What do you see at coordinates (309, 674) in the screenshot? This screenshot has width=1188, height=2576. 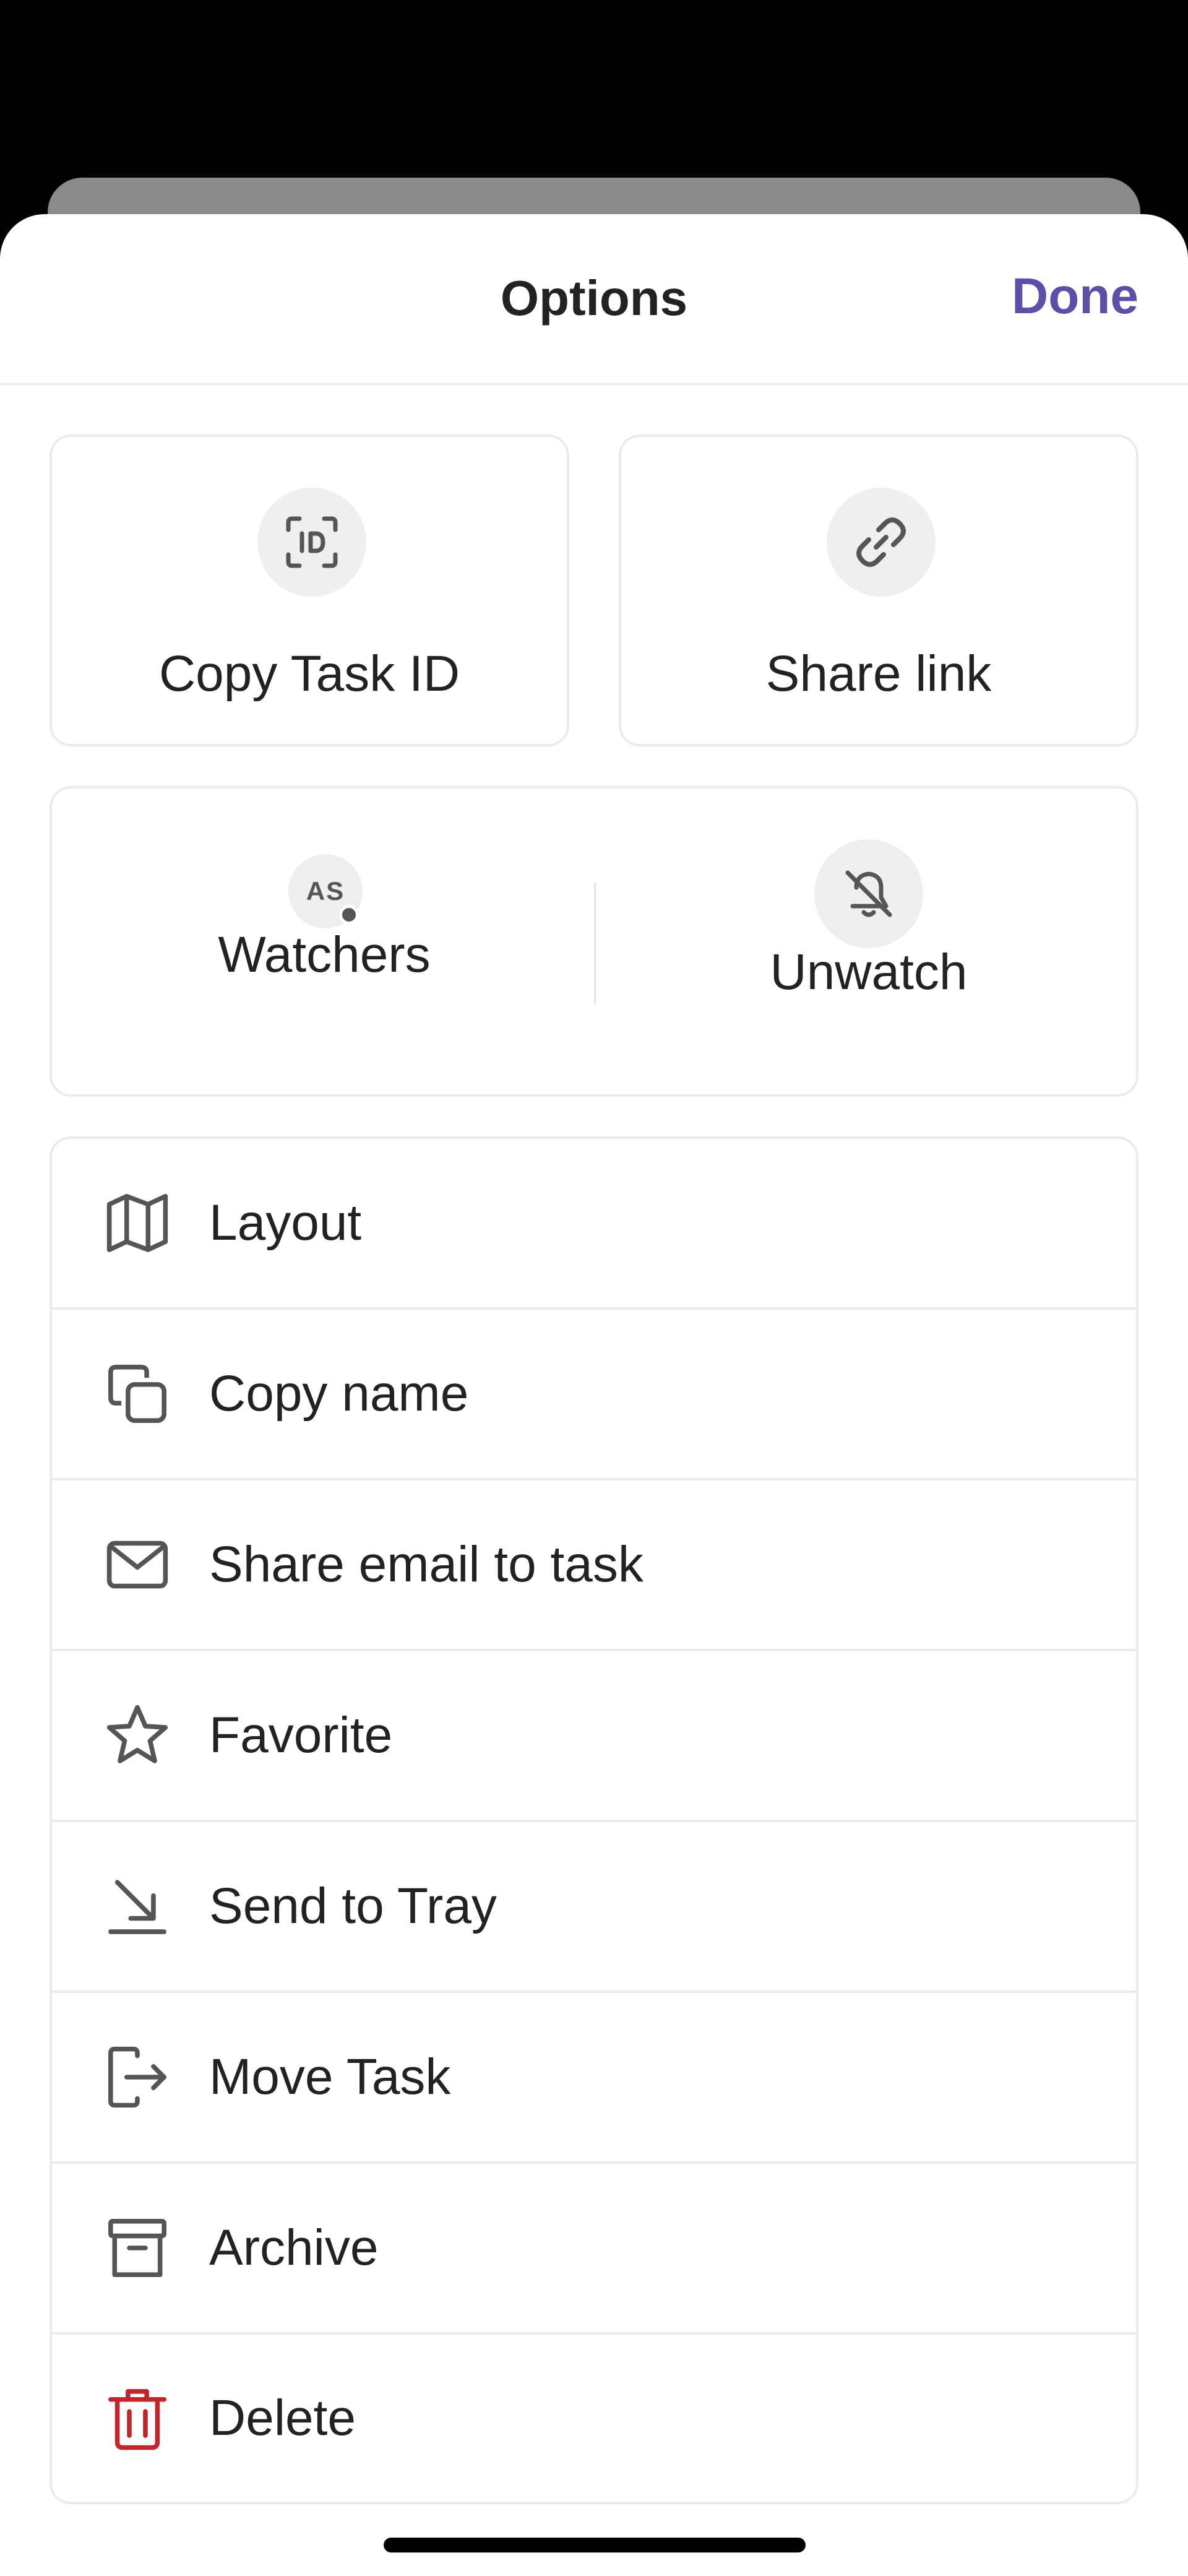 I see `copy-task-id-label: Copy Task ID` at bounding box center [309, 674].